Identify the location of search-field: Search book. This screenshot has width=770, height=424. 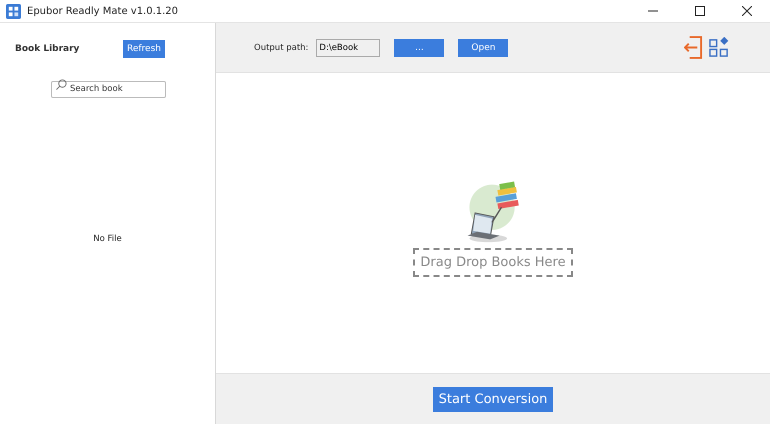
(108, 89).